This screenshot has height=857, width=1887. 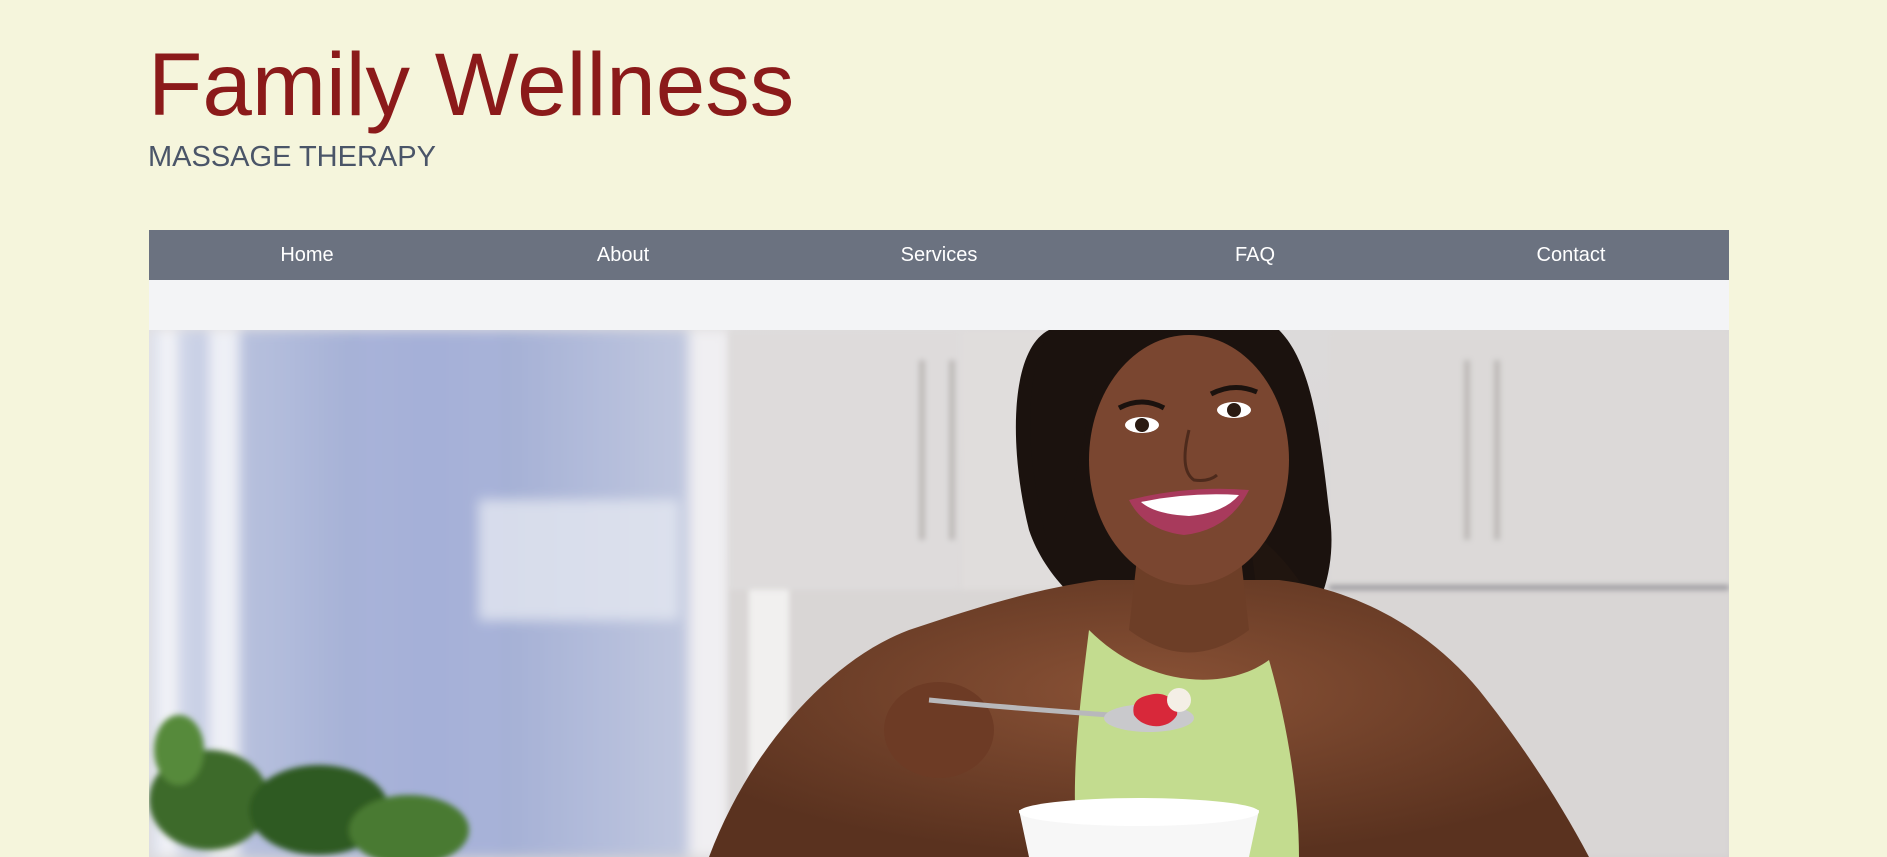 I want to click on nav-item-services: Services, so click(x=939, y=255).